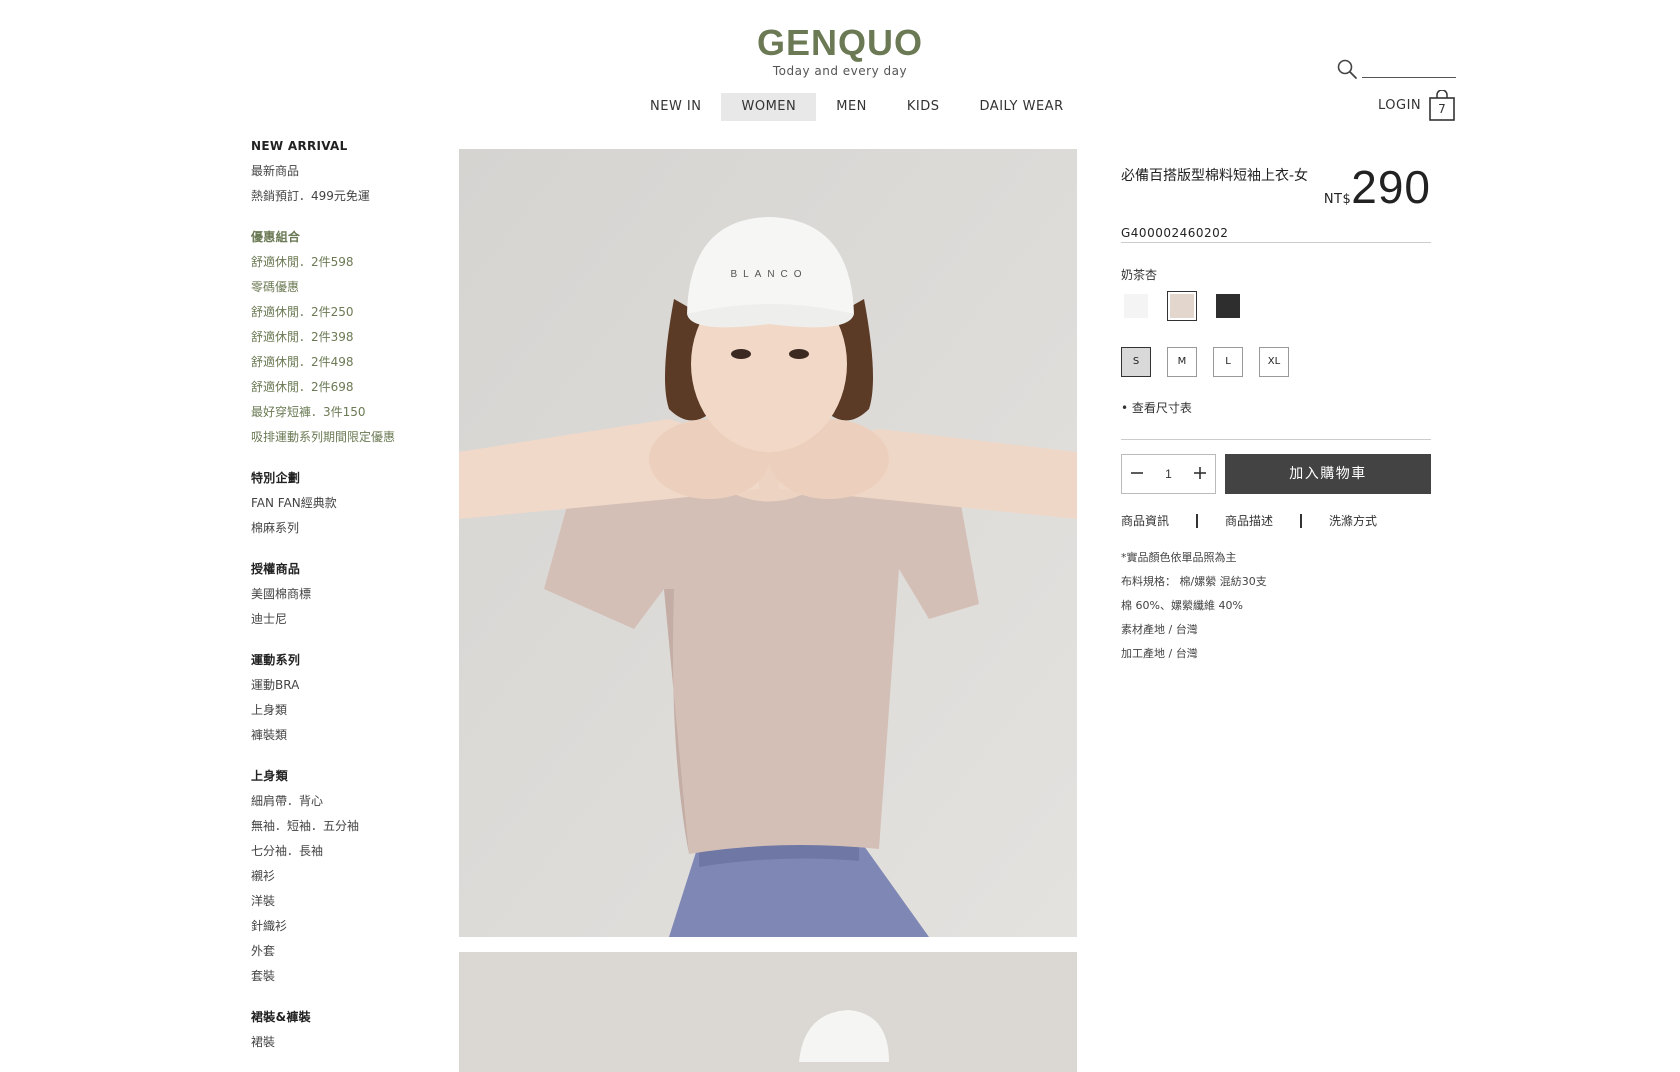 The width and height of the screenshot is (1680, 1072). I want to click on minus-glyph, so click(1137, 473).